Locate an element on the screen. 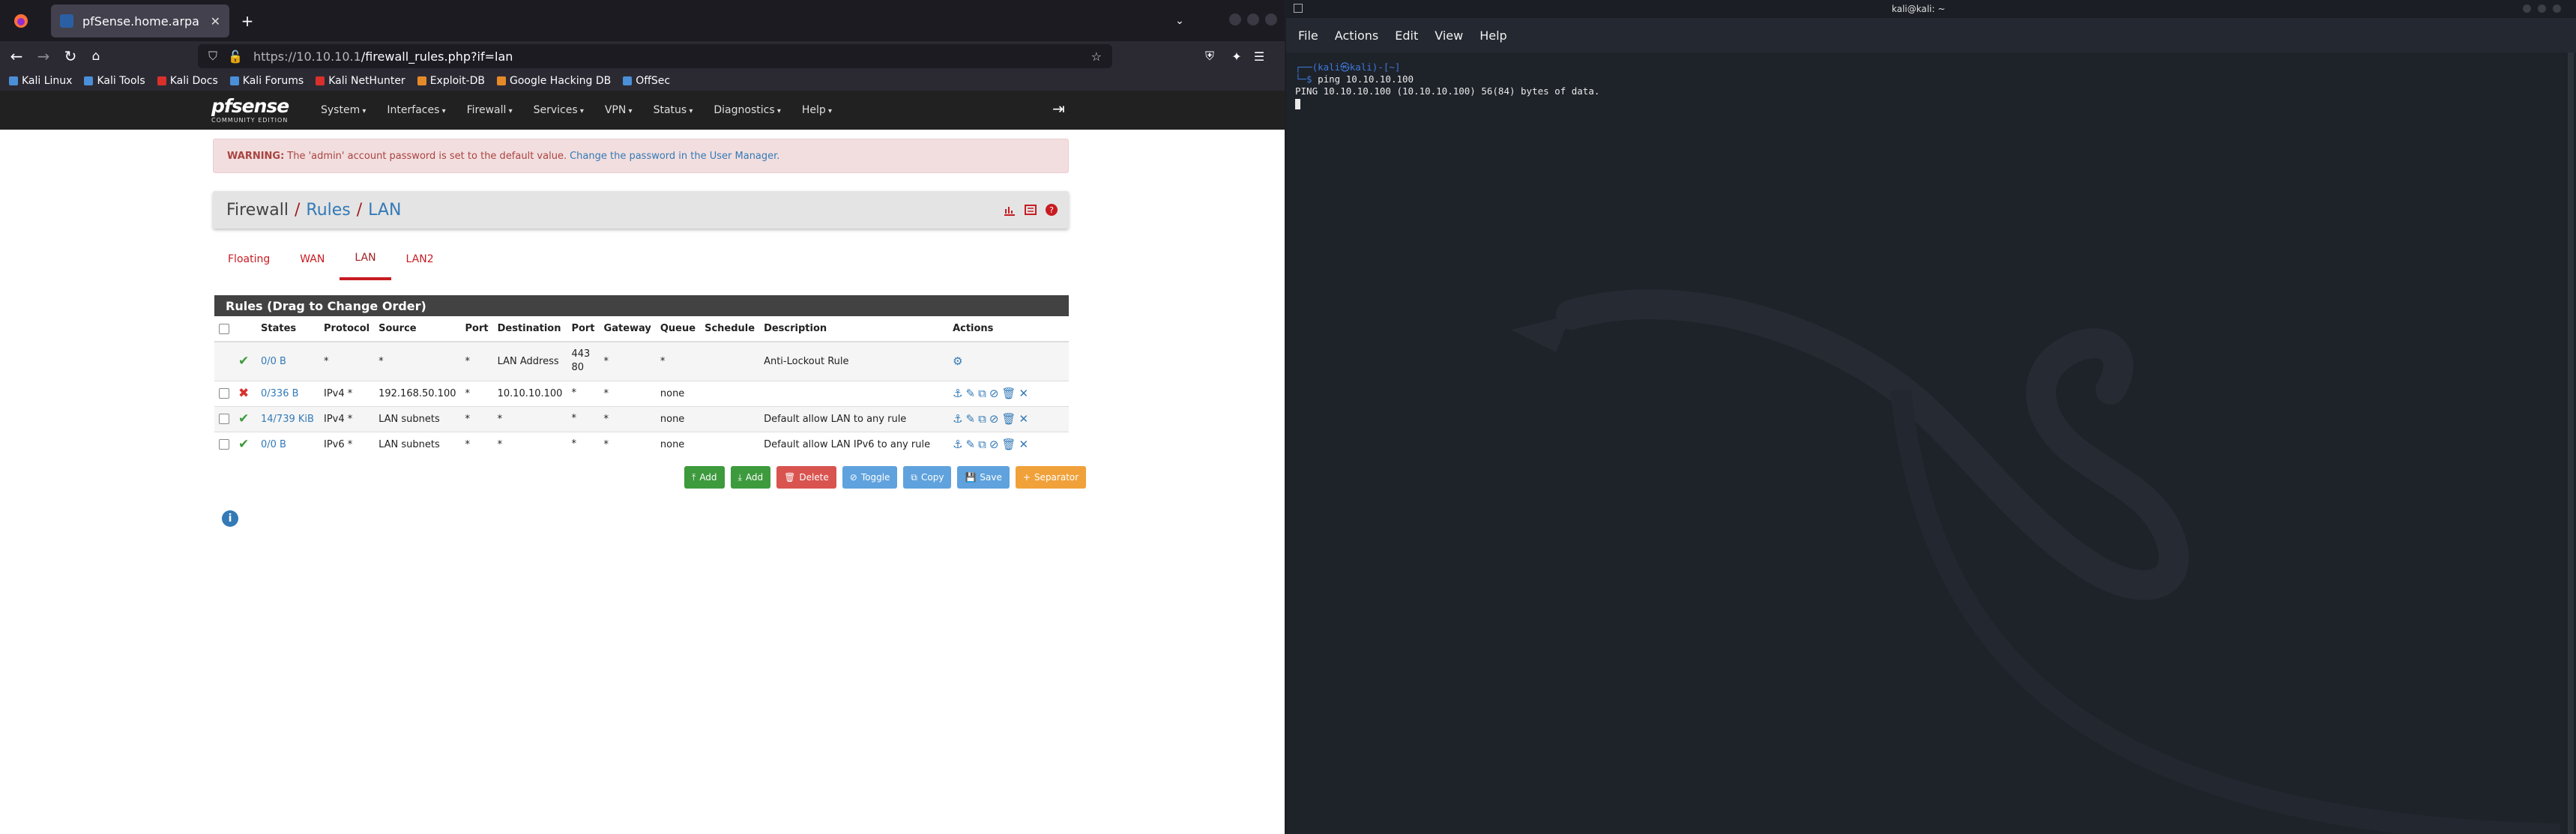  tab-pfsense: pfSense.home.arpa - Fire ✕ is located at coordinates (140, 20).